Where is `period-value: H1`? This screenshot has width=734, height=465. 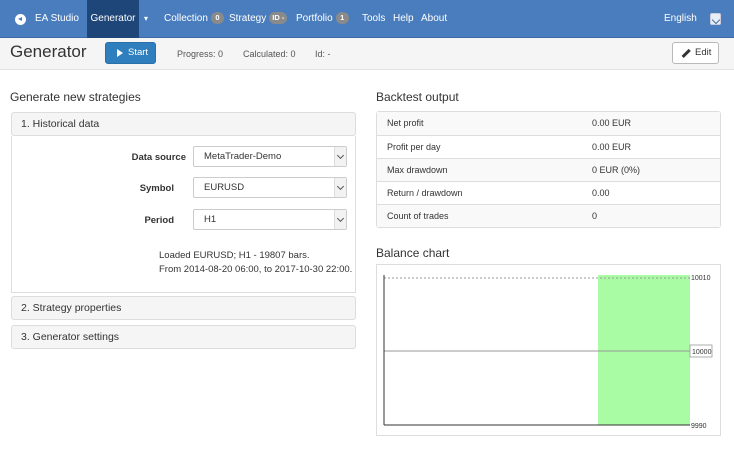 period-value: H1 is located at coordinates (210, 219).